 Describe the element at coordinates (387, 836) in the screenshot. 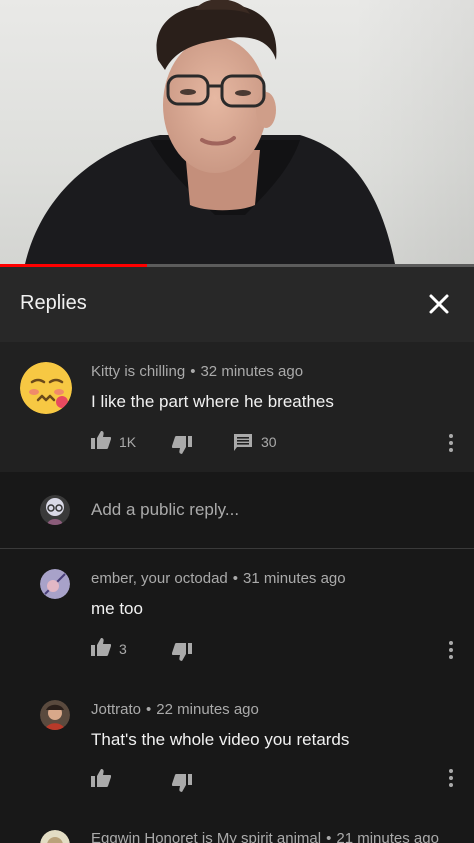

I see `comment-time: 21 minutes ago` at that location.